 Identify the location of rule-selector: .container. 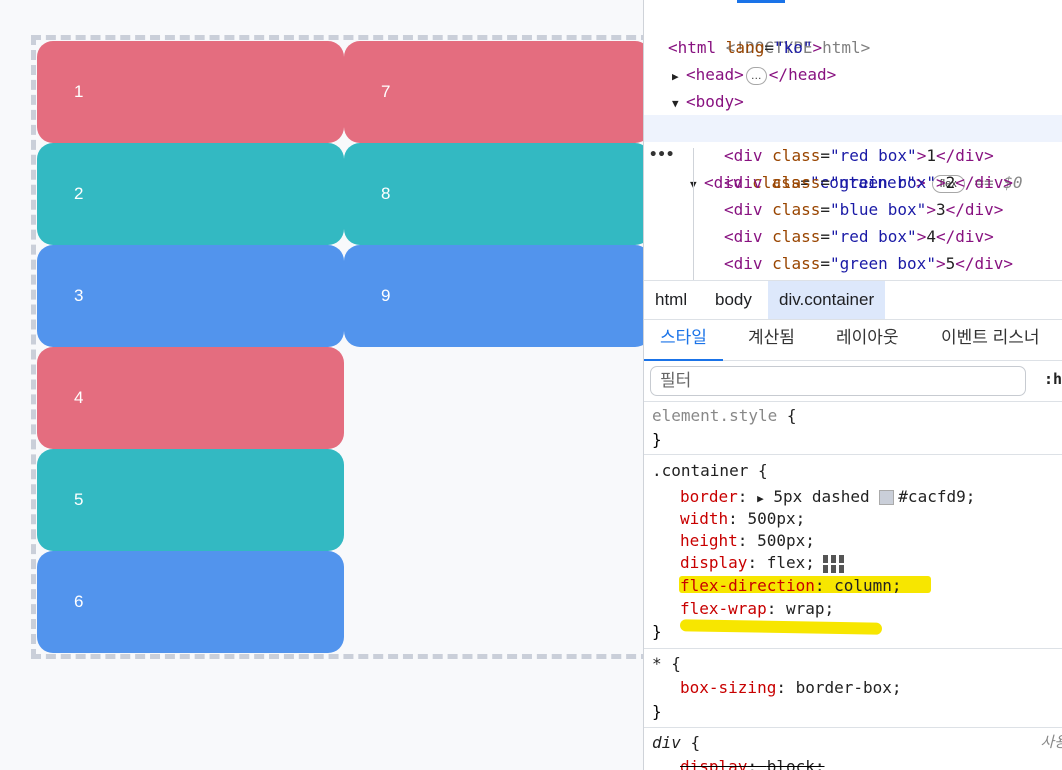
(700, 470).